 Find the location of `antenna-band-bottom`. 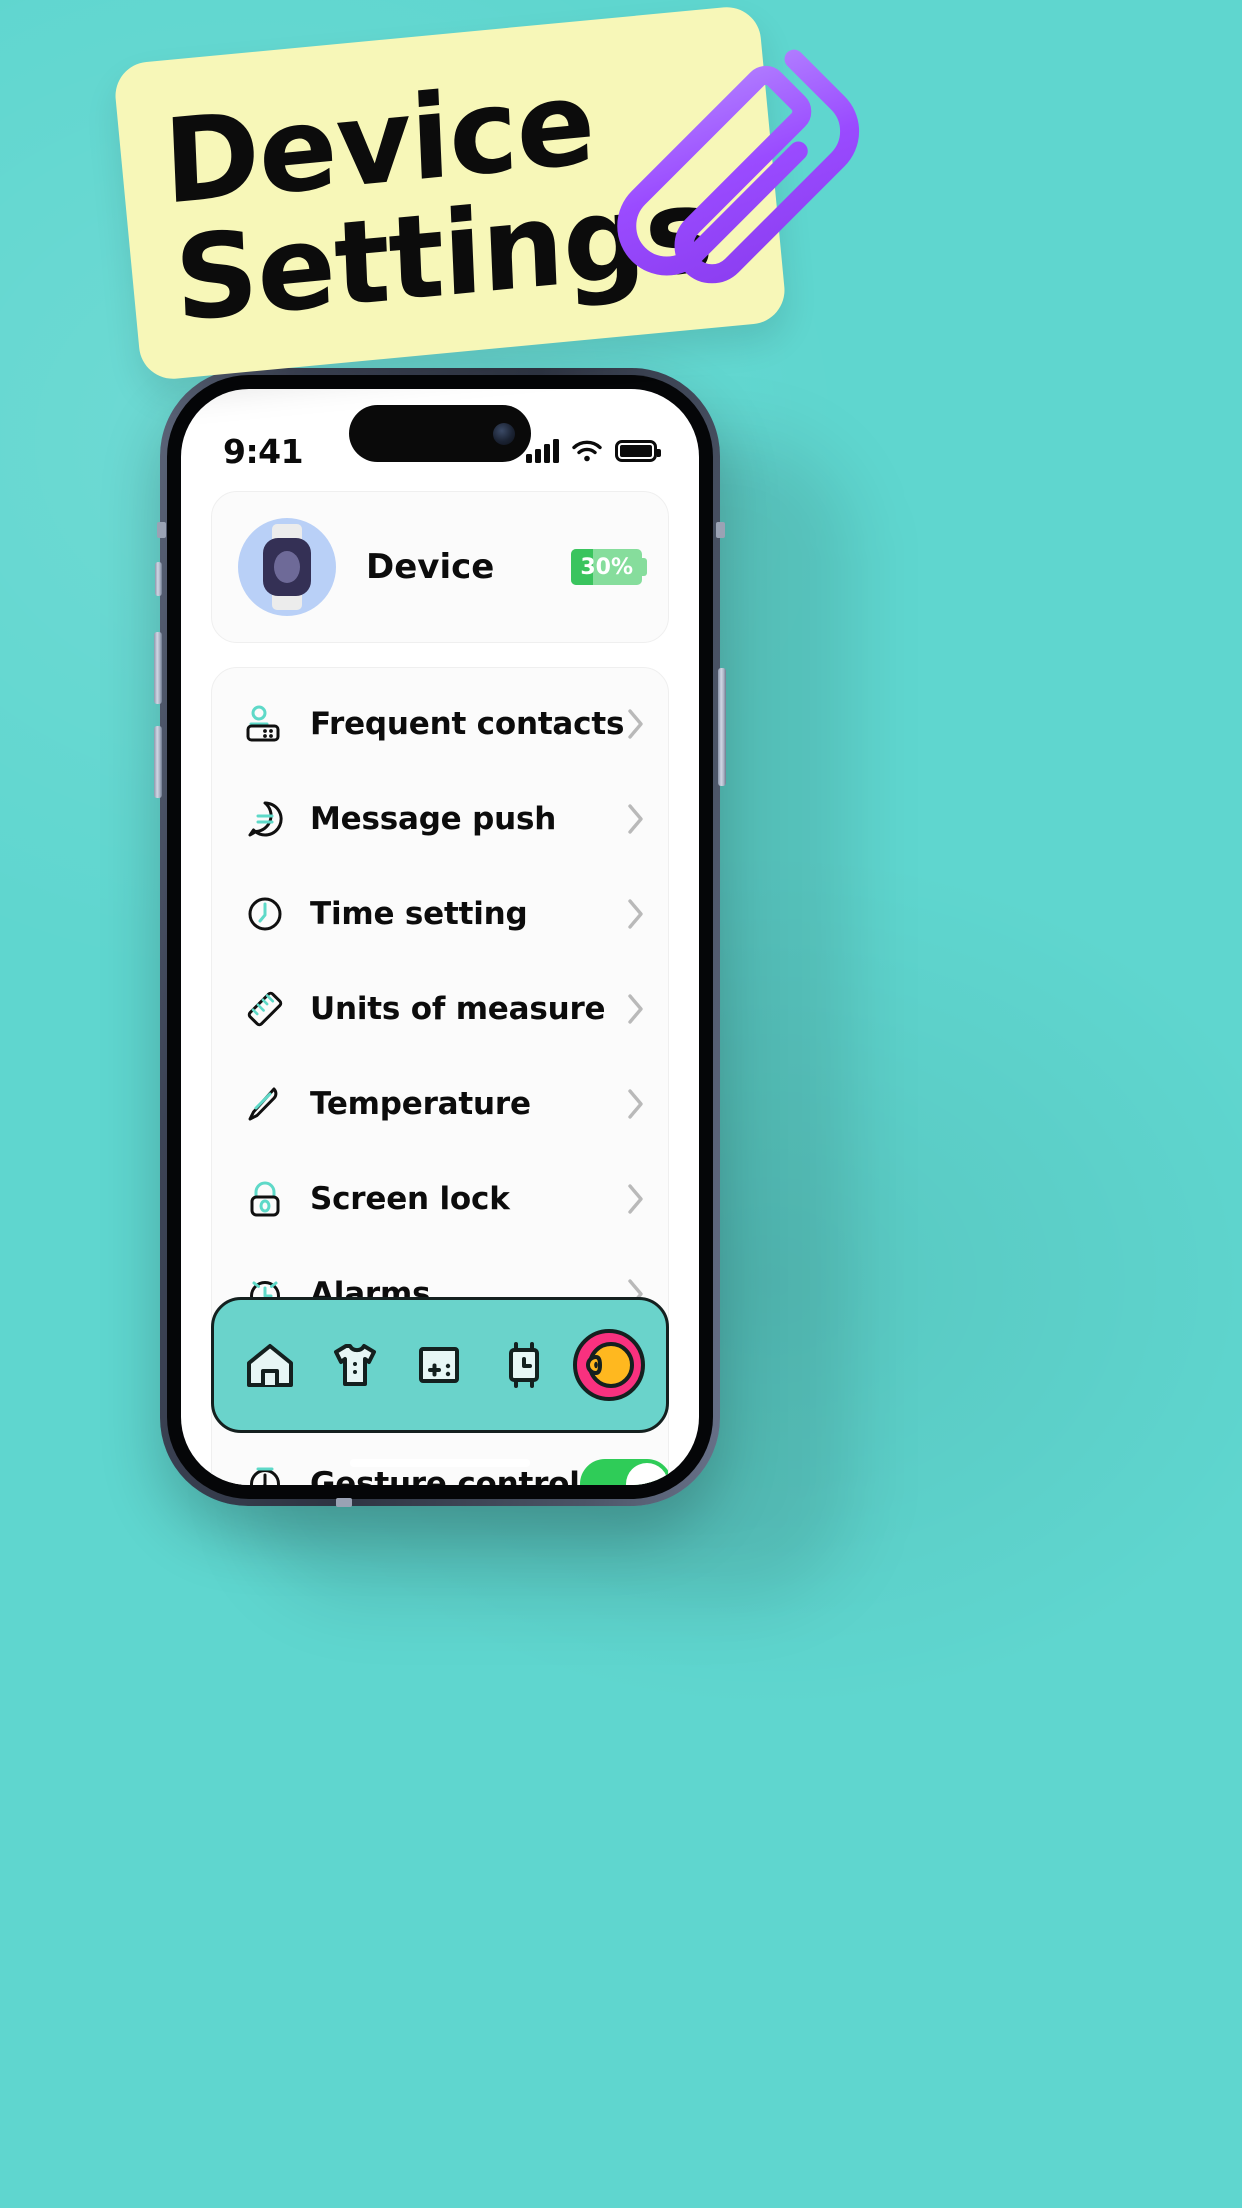

antenna-band-bottom is located at coordinates (344, 1502).